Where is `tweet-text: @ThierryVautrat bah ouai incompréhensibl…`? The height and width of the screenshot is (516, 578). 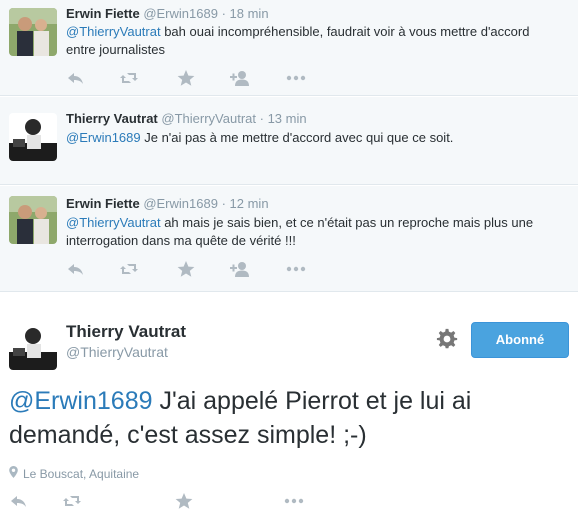 tweet-text: @ThierryVautrat bah ouai incompréhensibl… is located at coordinates (301, 41).